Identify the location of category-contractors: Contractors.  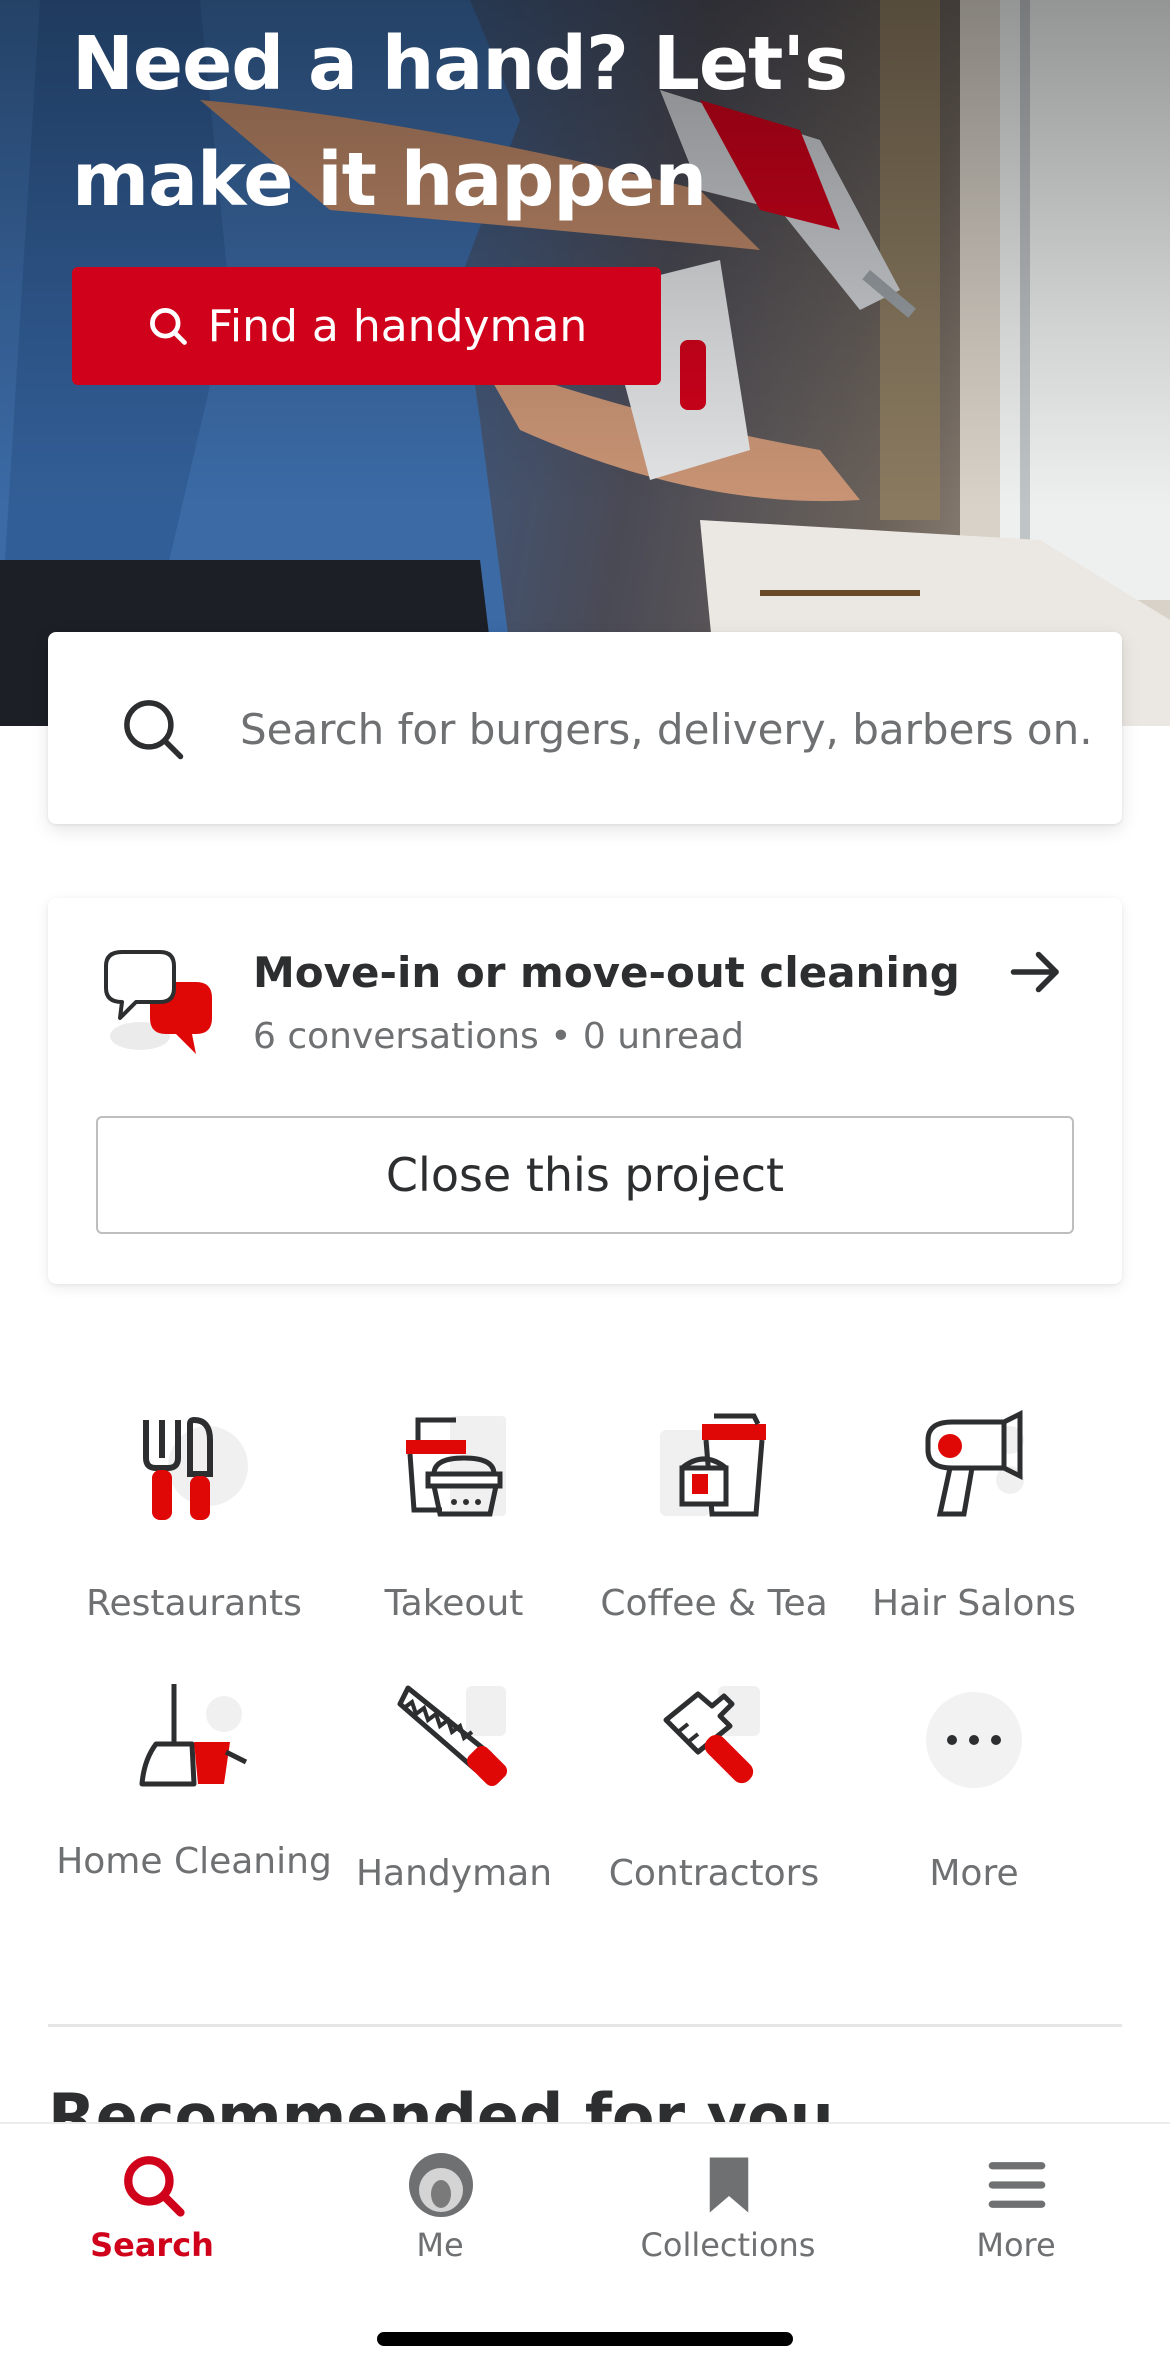
(714, 1805).